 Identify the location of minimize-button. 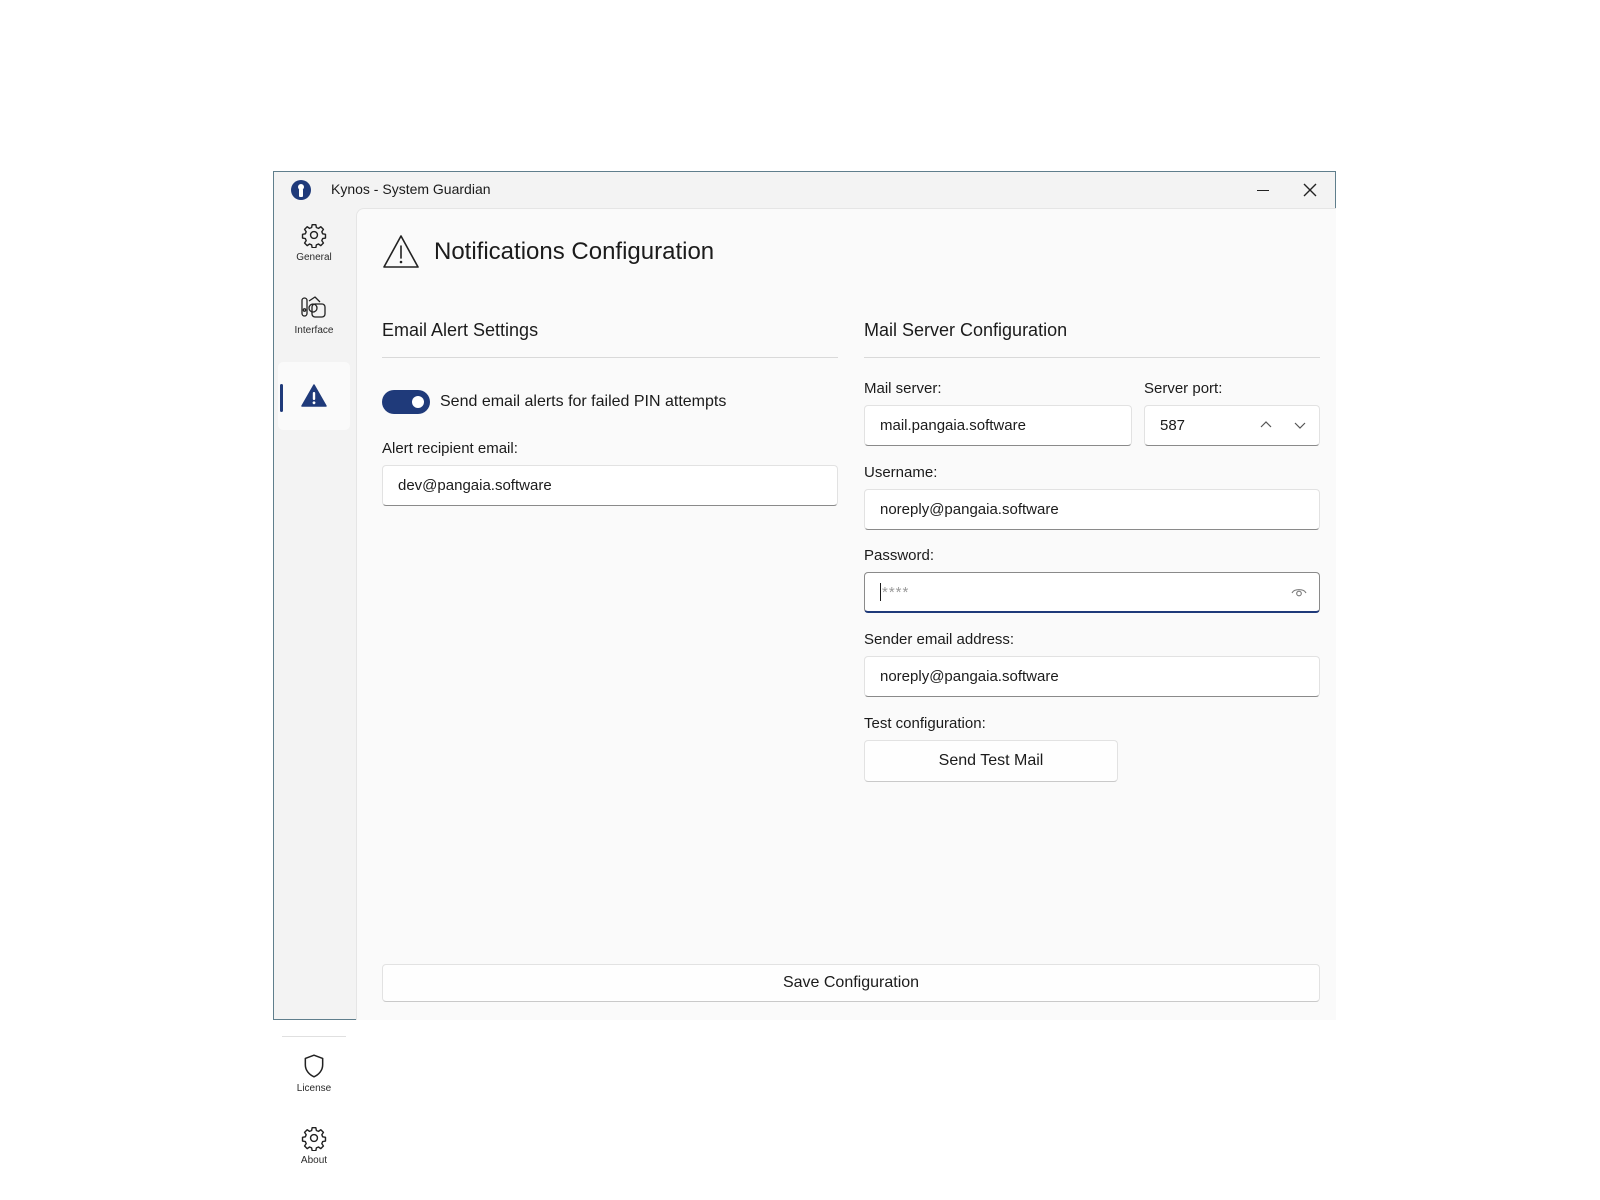
(1263, 190).